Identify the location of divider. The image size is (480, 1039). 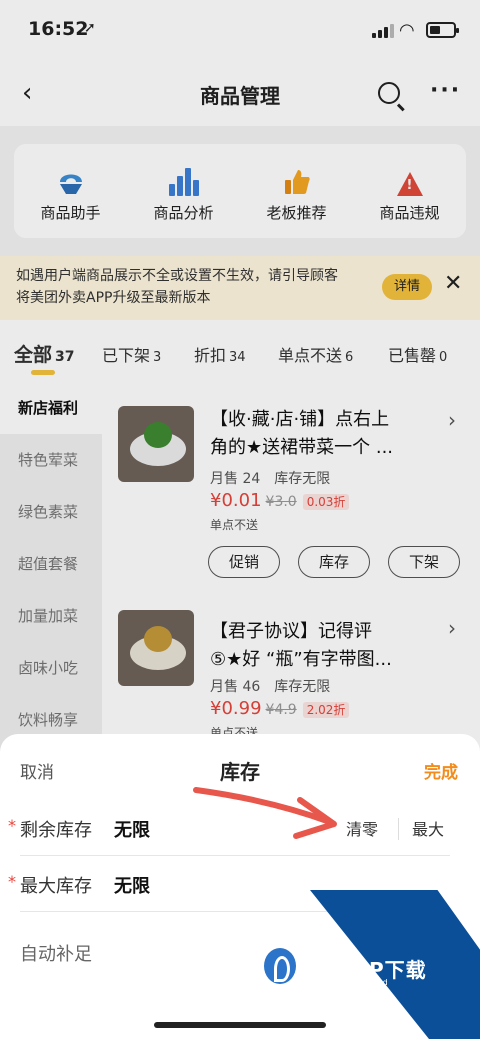
(398, 829).